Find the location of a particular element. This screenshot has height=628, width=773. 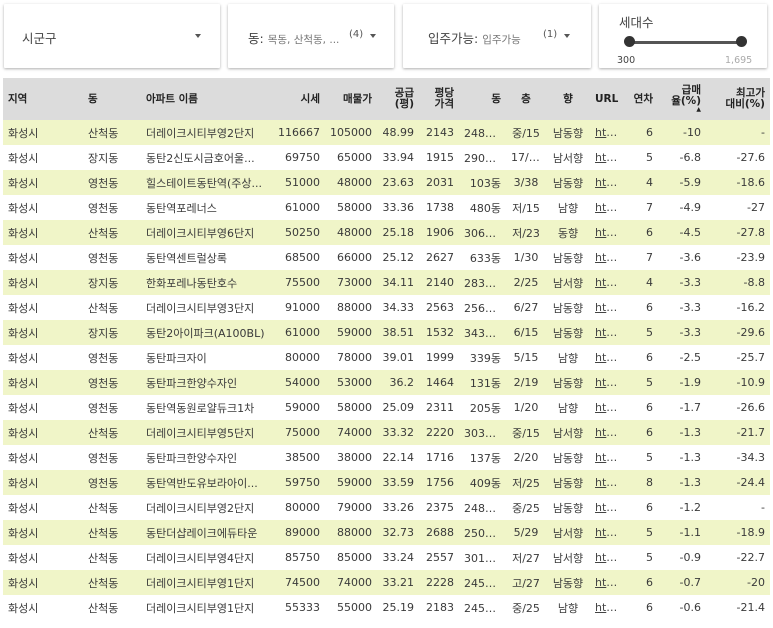

cell-price-per-pyeong: 1906 is located at coordinates (439, 232).